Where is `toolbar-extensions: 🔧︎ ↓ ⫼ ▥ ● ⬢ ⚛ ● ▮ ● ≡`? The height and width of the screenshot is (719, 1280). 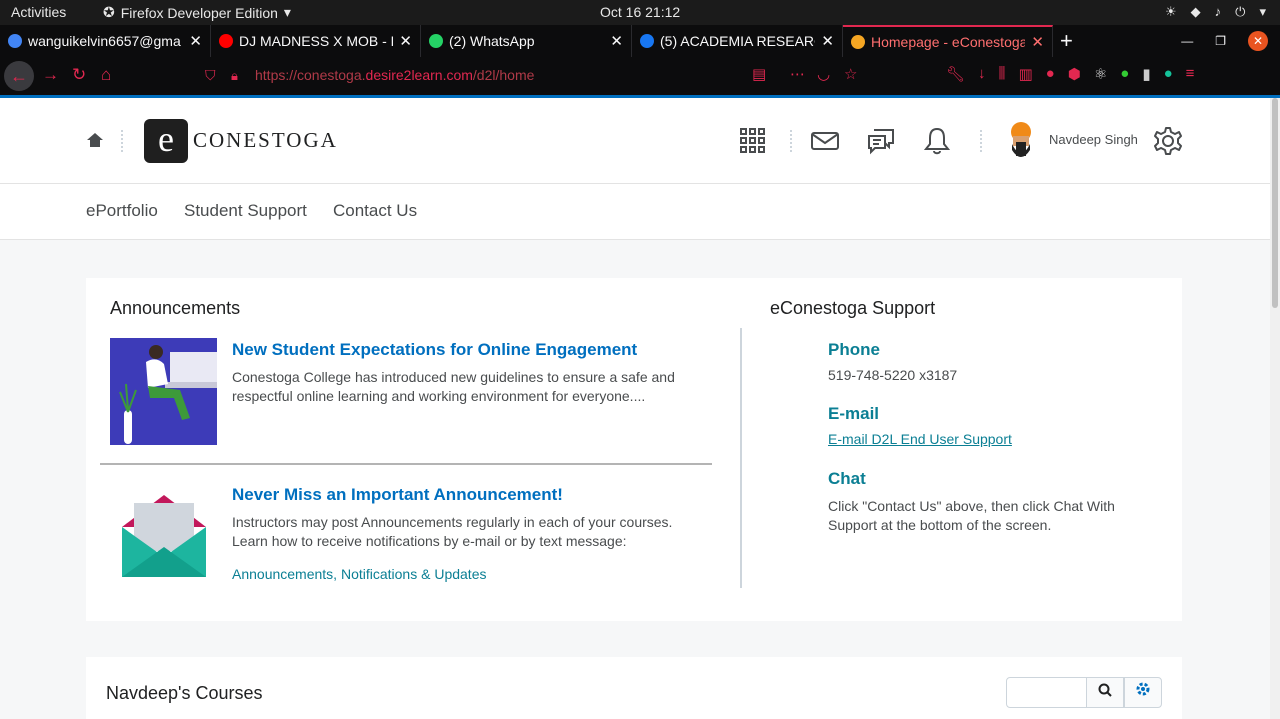 toolbar-extensions: 🔧︎ ↓ ⫼ ▥ ● ⬢ ⚛ ● ▮ ● ≡ is located at coordinates (1070, 74).